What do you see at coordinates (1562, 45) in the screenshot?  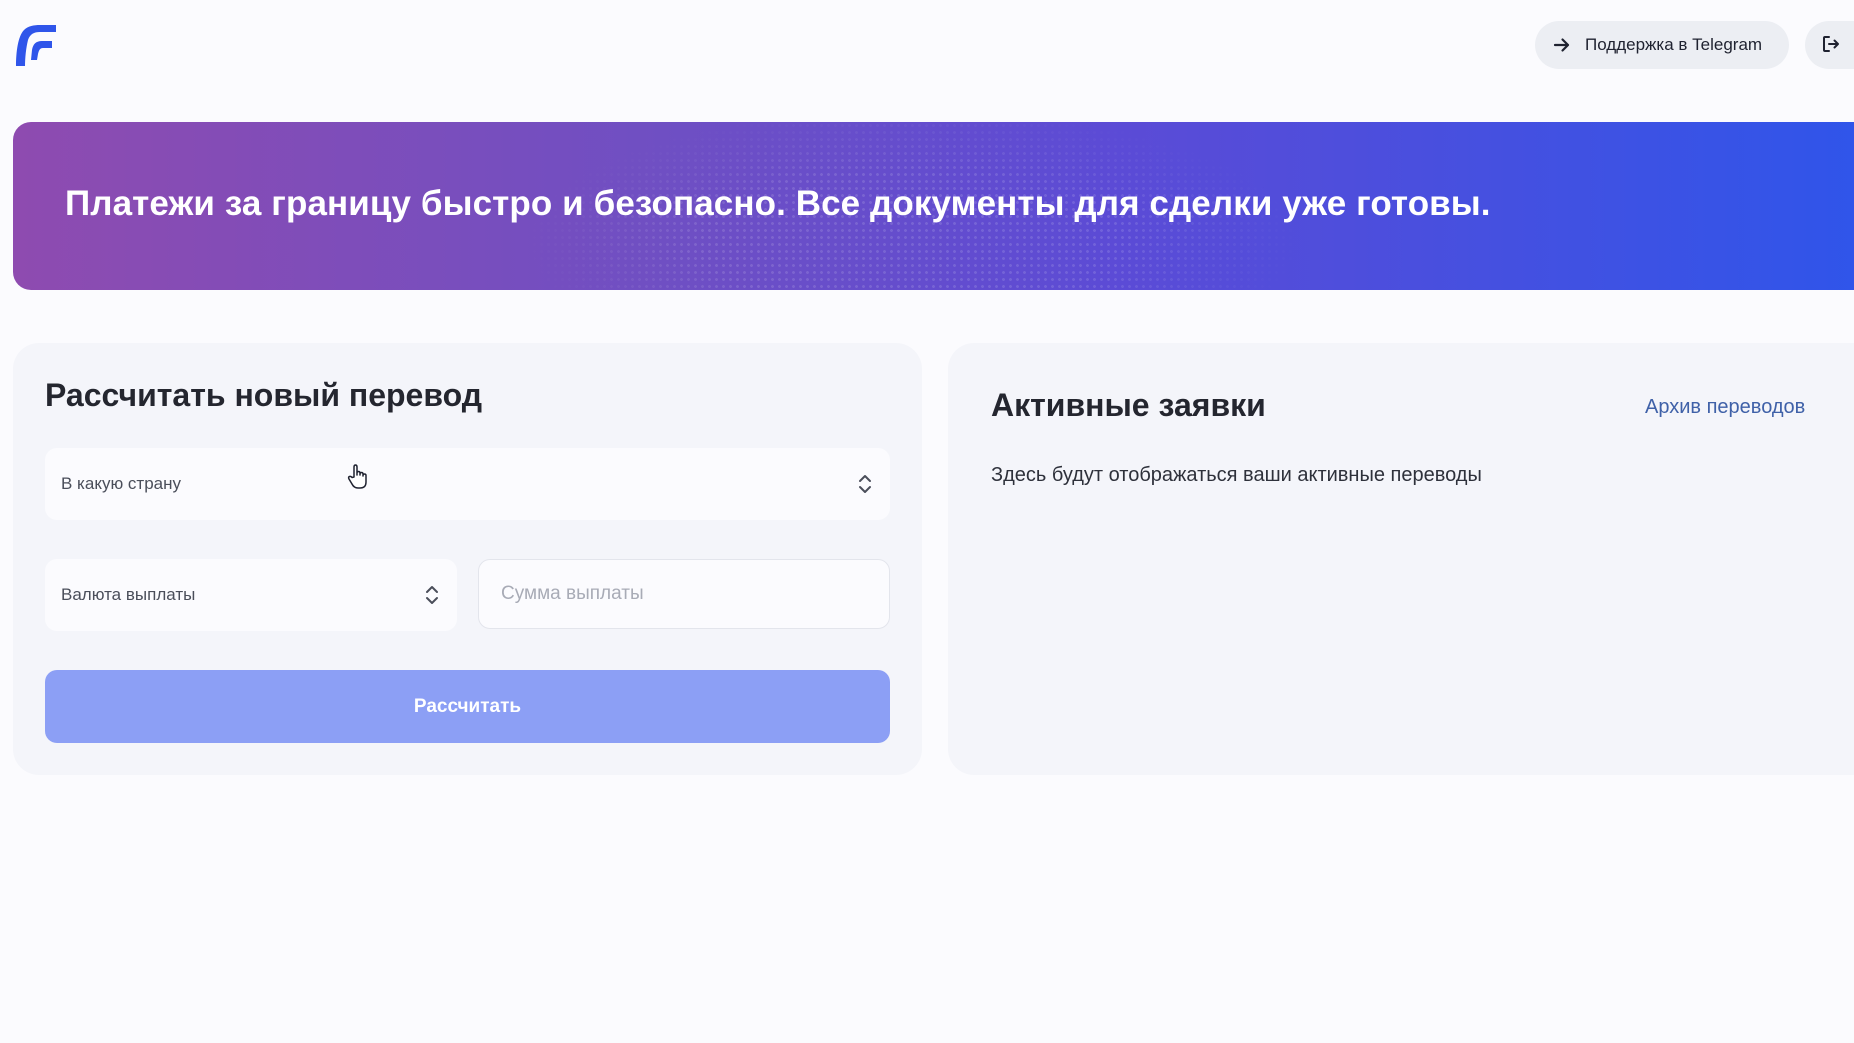 I see `arrow-right-icon` at bounding box center [1562, 45].